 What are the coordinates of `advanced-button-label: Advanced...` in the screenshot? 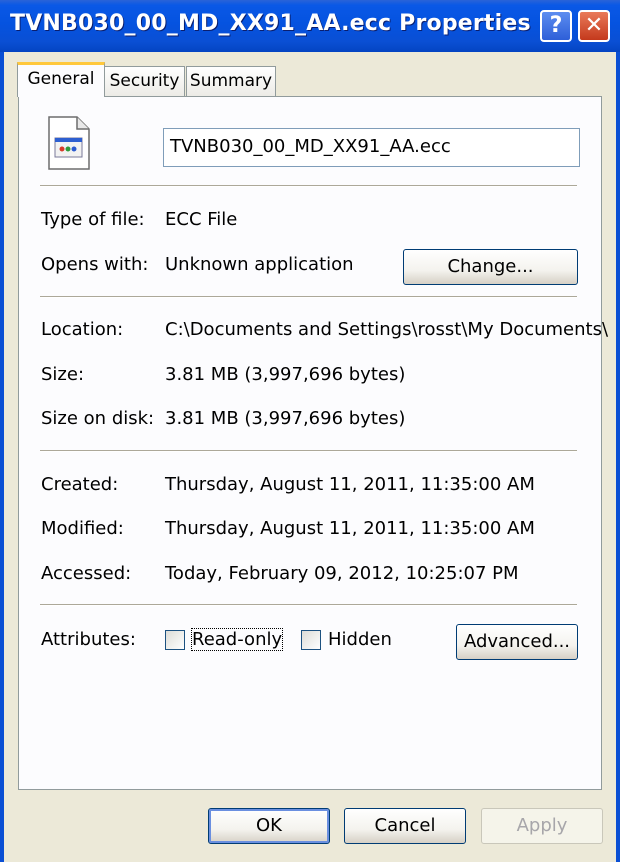 It's located at (517, 641).